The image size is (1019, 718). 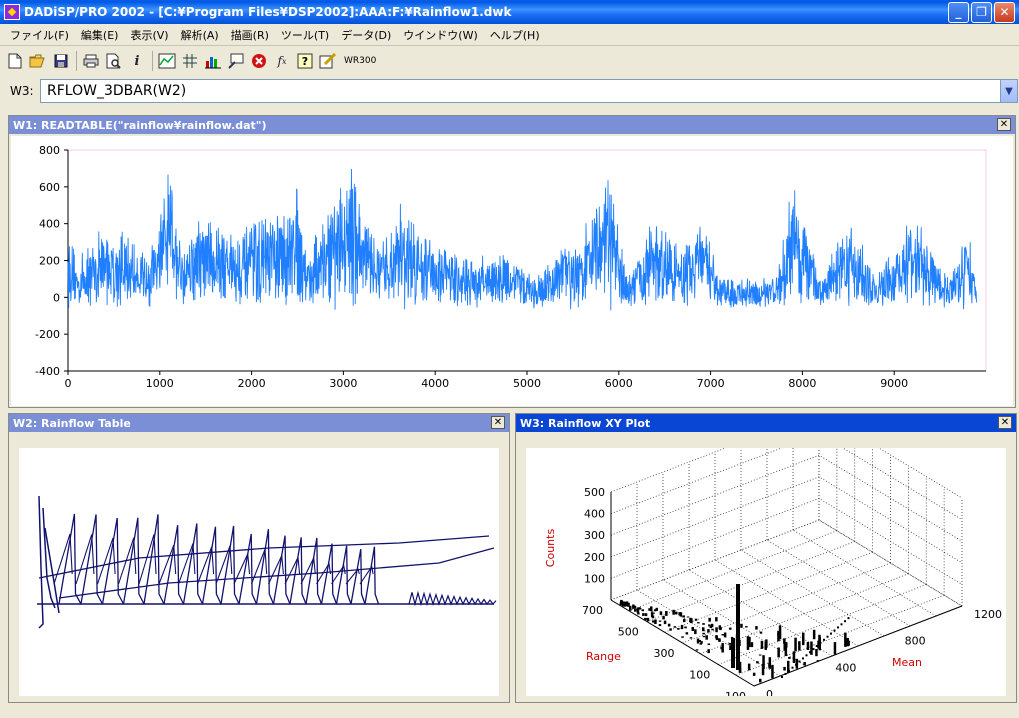 What do you see at coordinates (328, 61) in the screenshot?
I see `edit-pencil-icon` at bounding box center [328, 61].